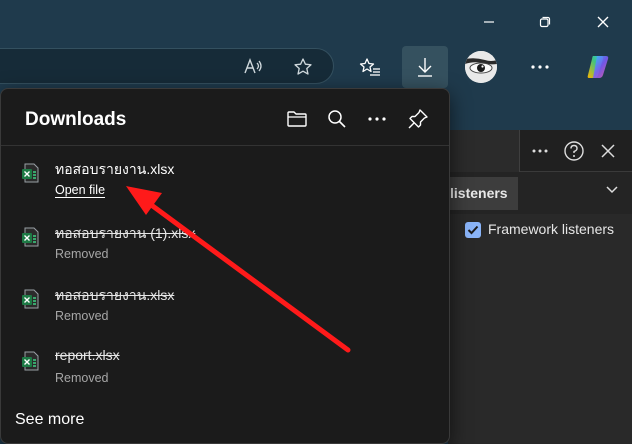 Image resolution: width=632 pixels, height=444 pixels. I want to click on chevron-down-icon, so click(612, 190).